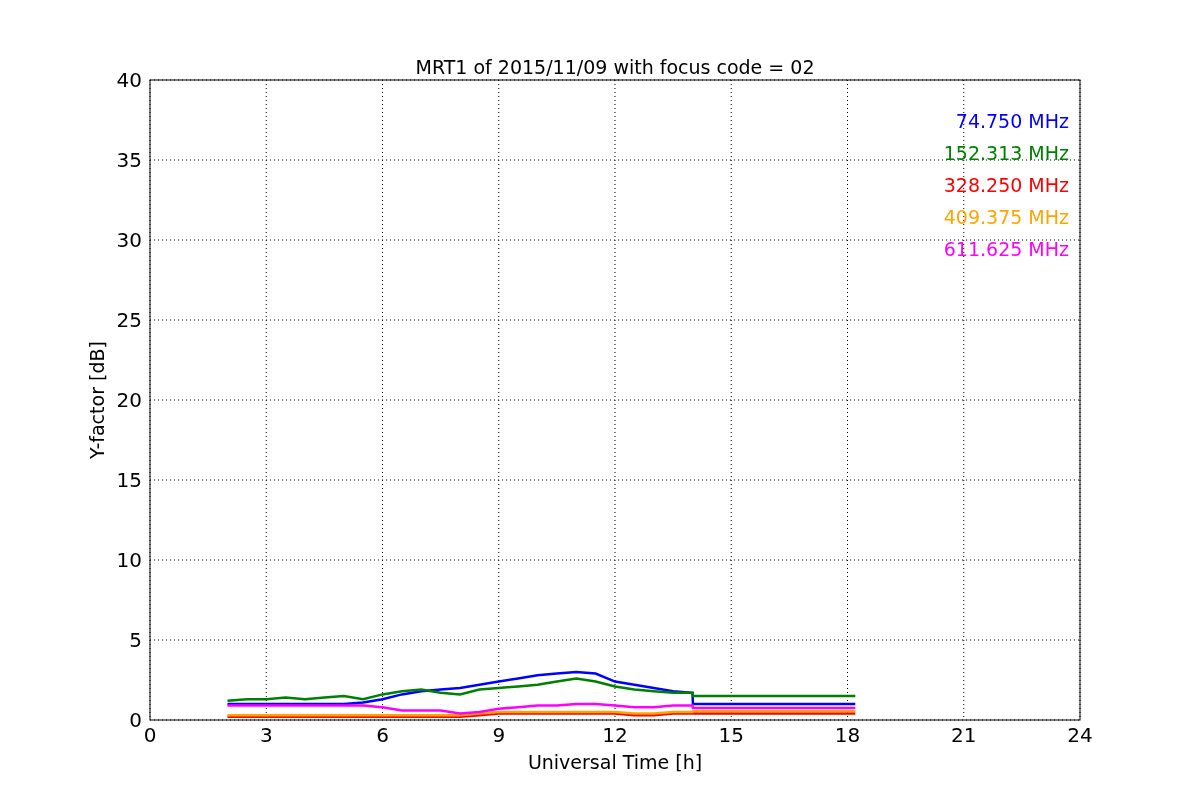 This screenshot has width=1200, height=800. I want to click on x-axis-label: Universal Time [h], so click(615, 762).